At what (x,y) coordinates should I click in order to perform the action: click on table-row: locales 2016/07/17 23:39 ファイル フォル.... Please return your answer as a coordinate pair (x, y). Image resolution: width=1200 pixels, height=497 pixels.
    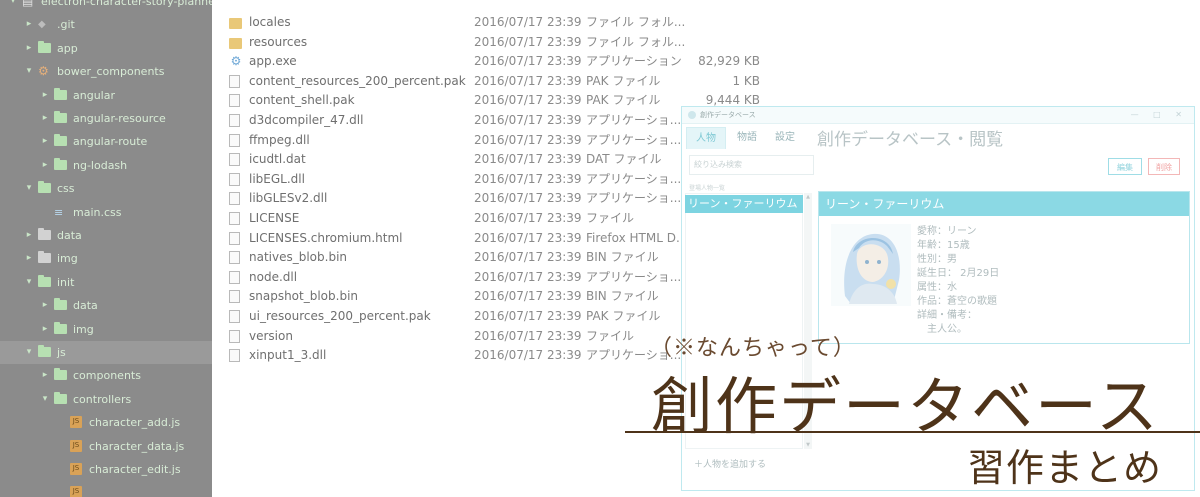
    Looking at the image, I should click on (492, 23).